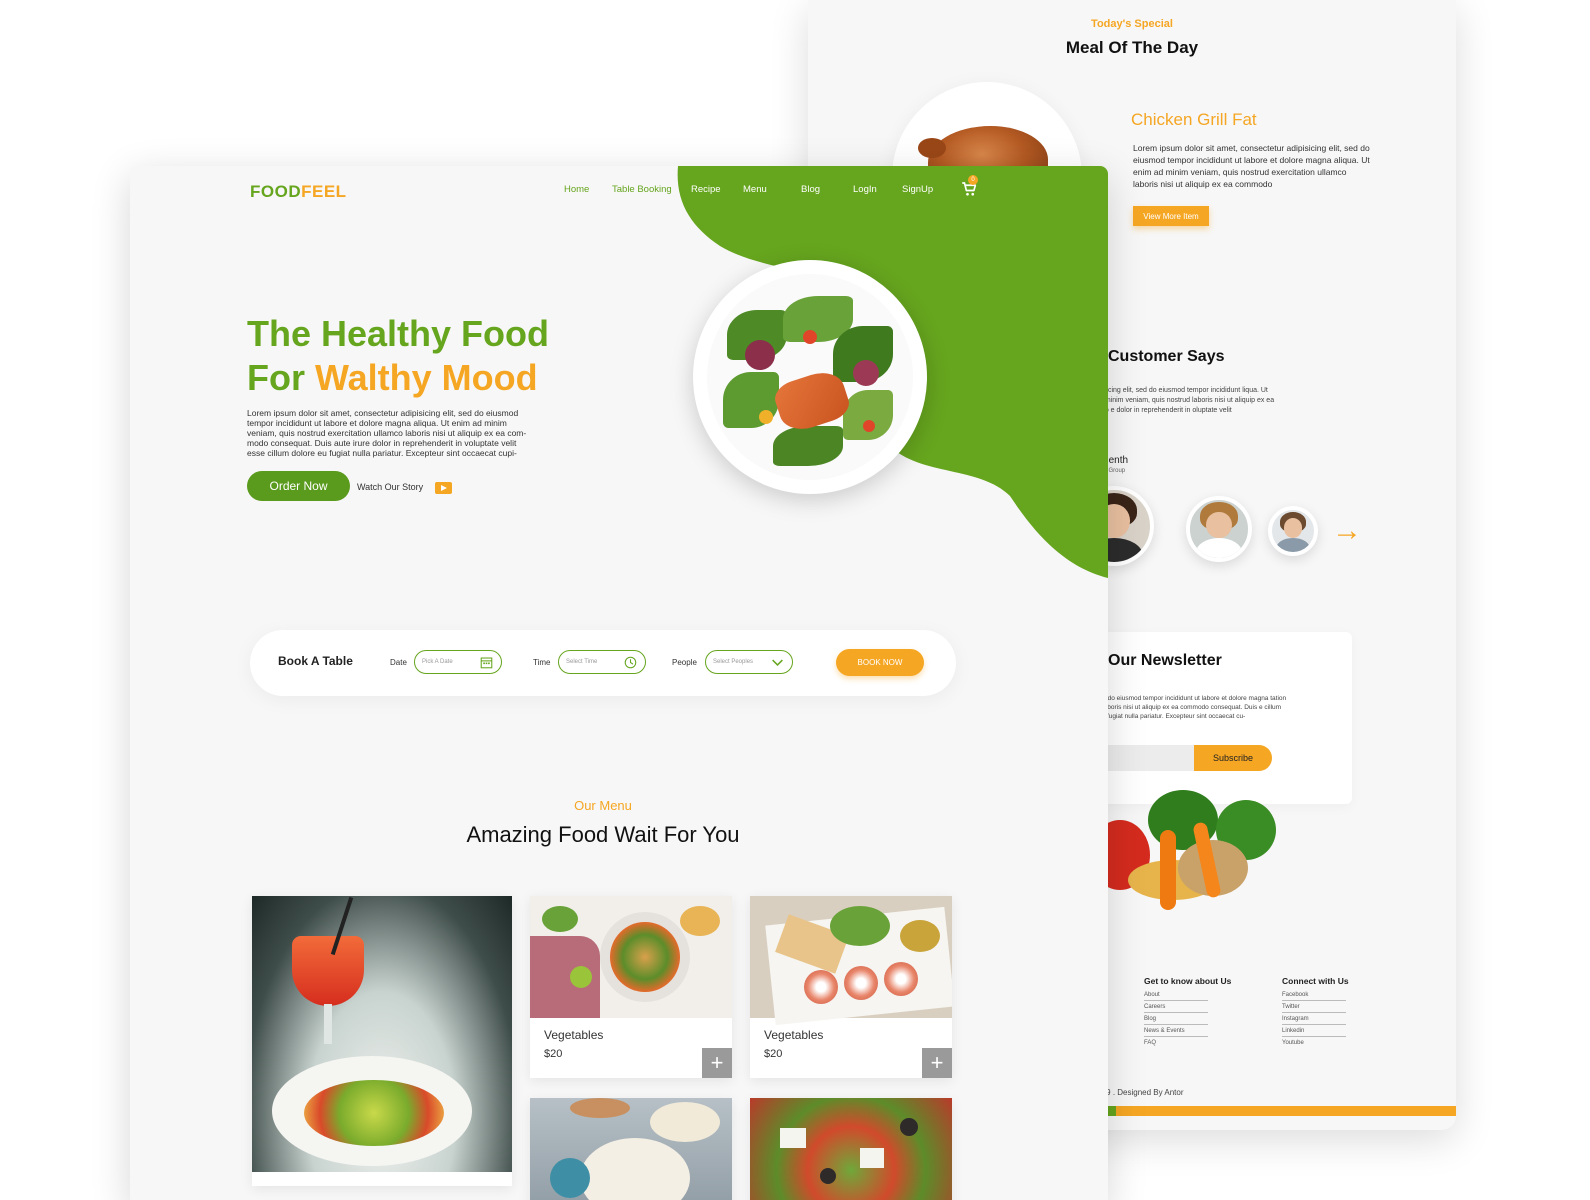  What do you see at coordinates (382, 1034) in the screenshot?
I see `featured-food-image` at bounding box center [382, 1034].